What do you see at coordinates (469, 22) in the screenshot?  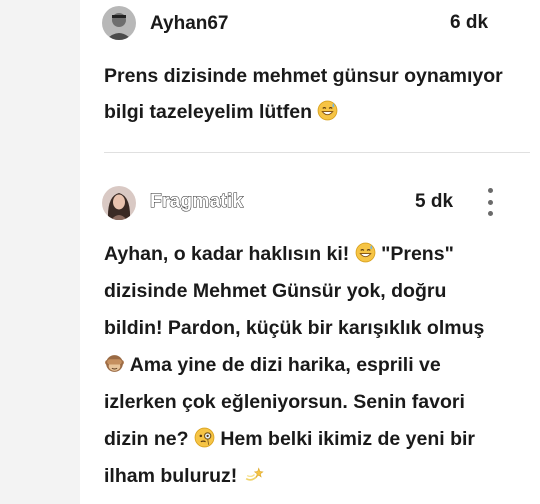 I see `comment-timestamp: 6 dk` at bounding box center [469, 22].